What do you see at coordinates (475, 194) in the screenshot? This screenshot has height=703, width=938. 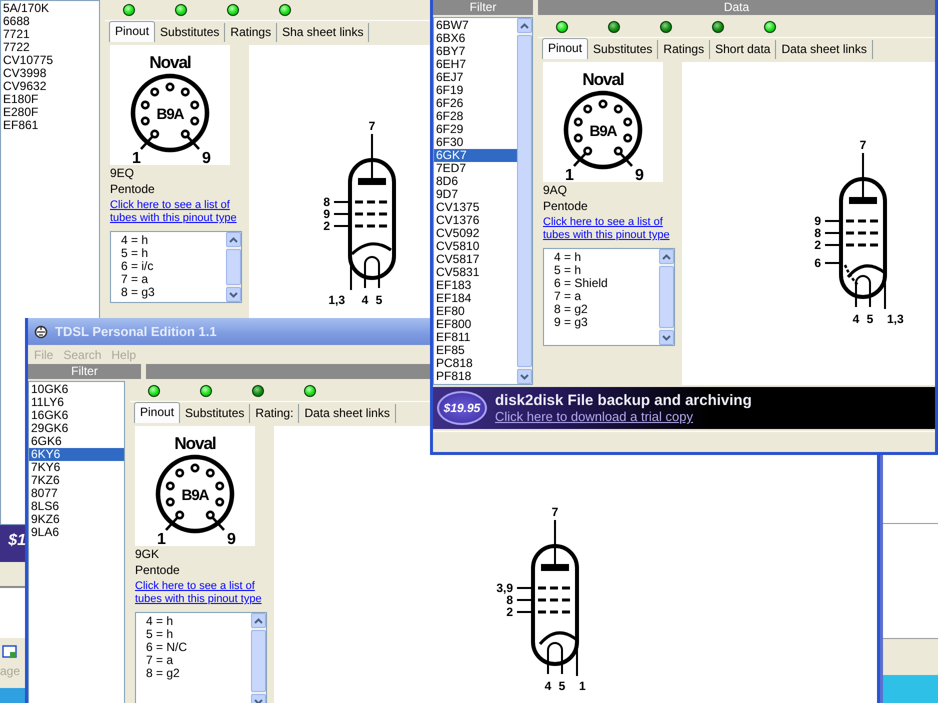 I see `tube-list-item: 9D7` at bounding box center [475, 194].